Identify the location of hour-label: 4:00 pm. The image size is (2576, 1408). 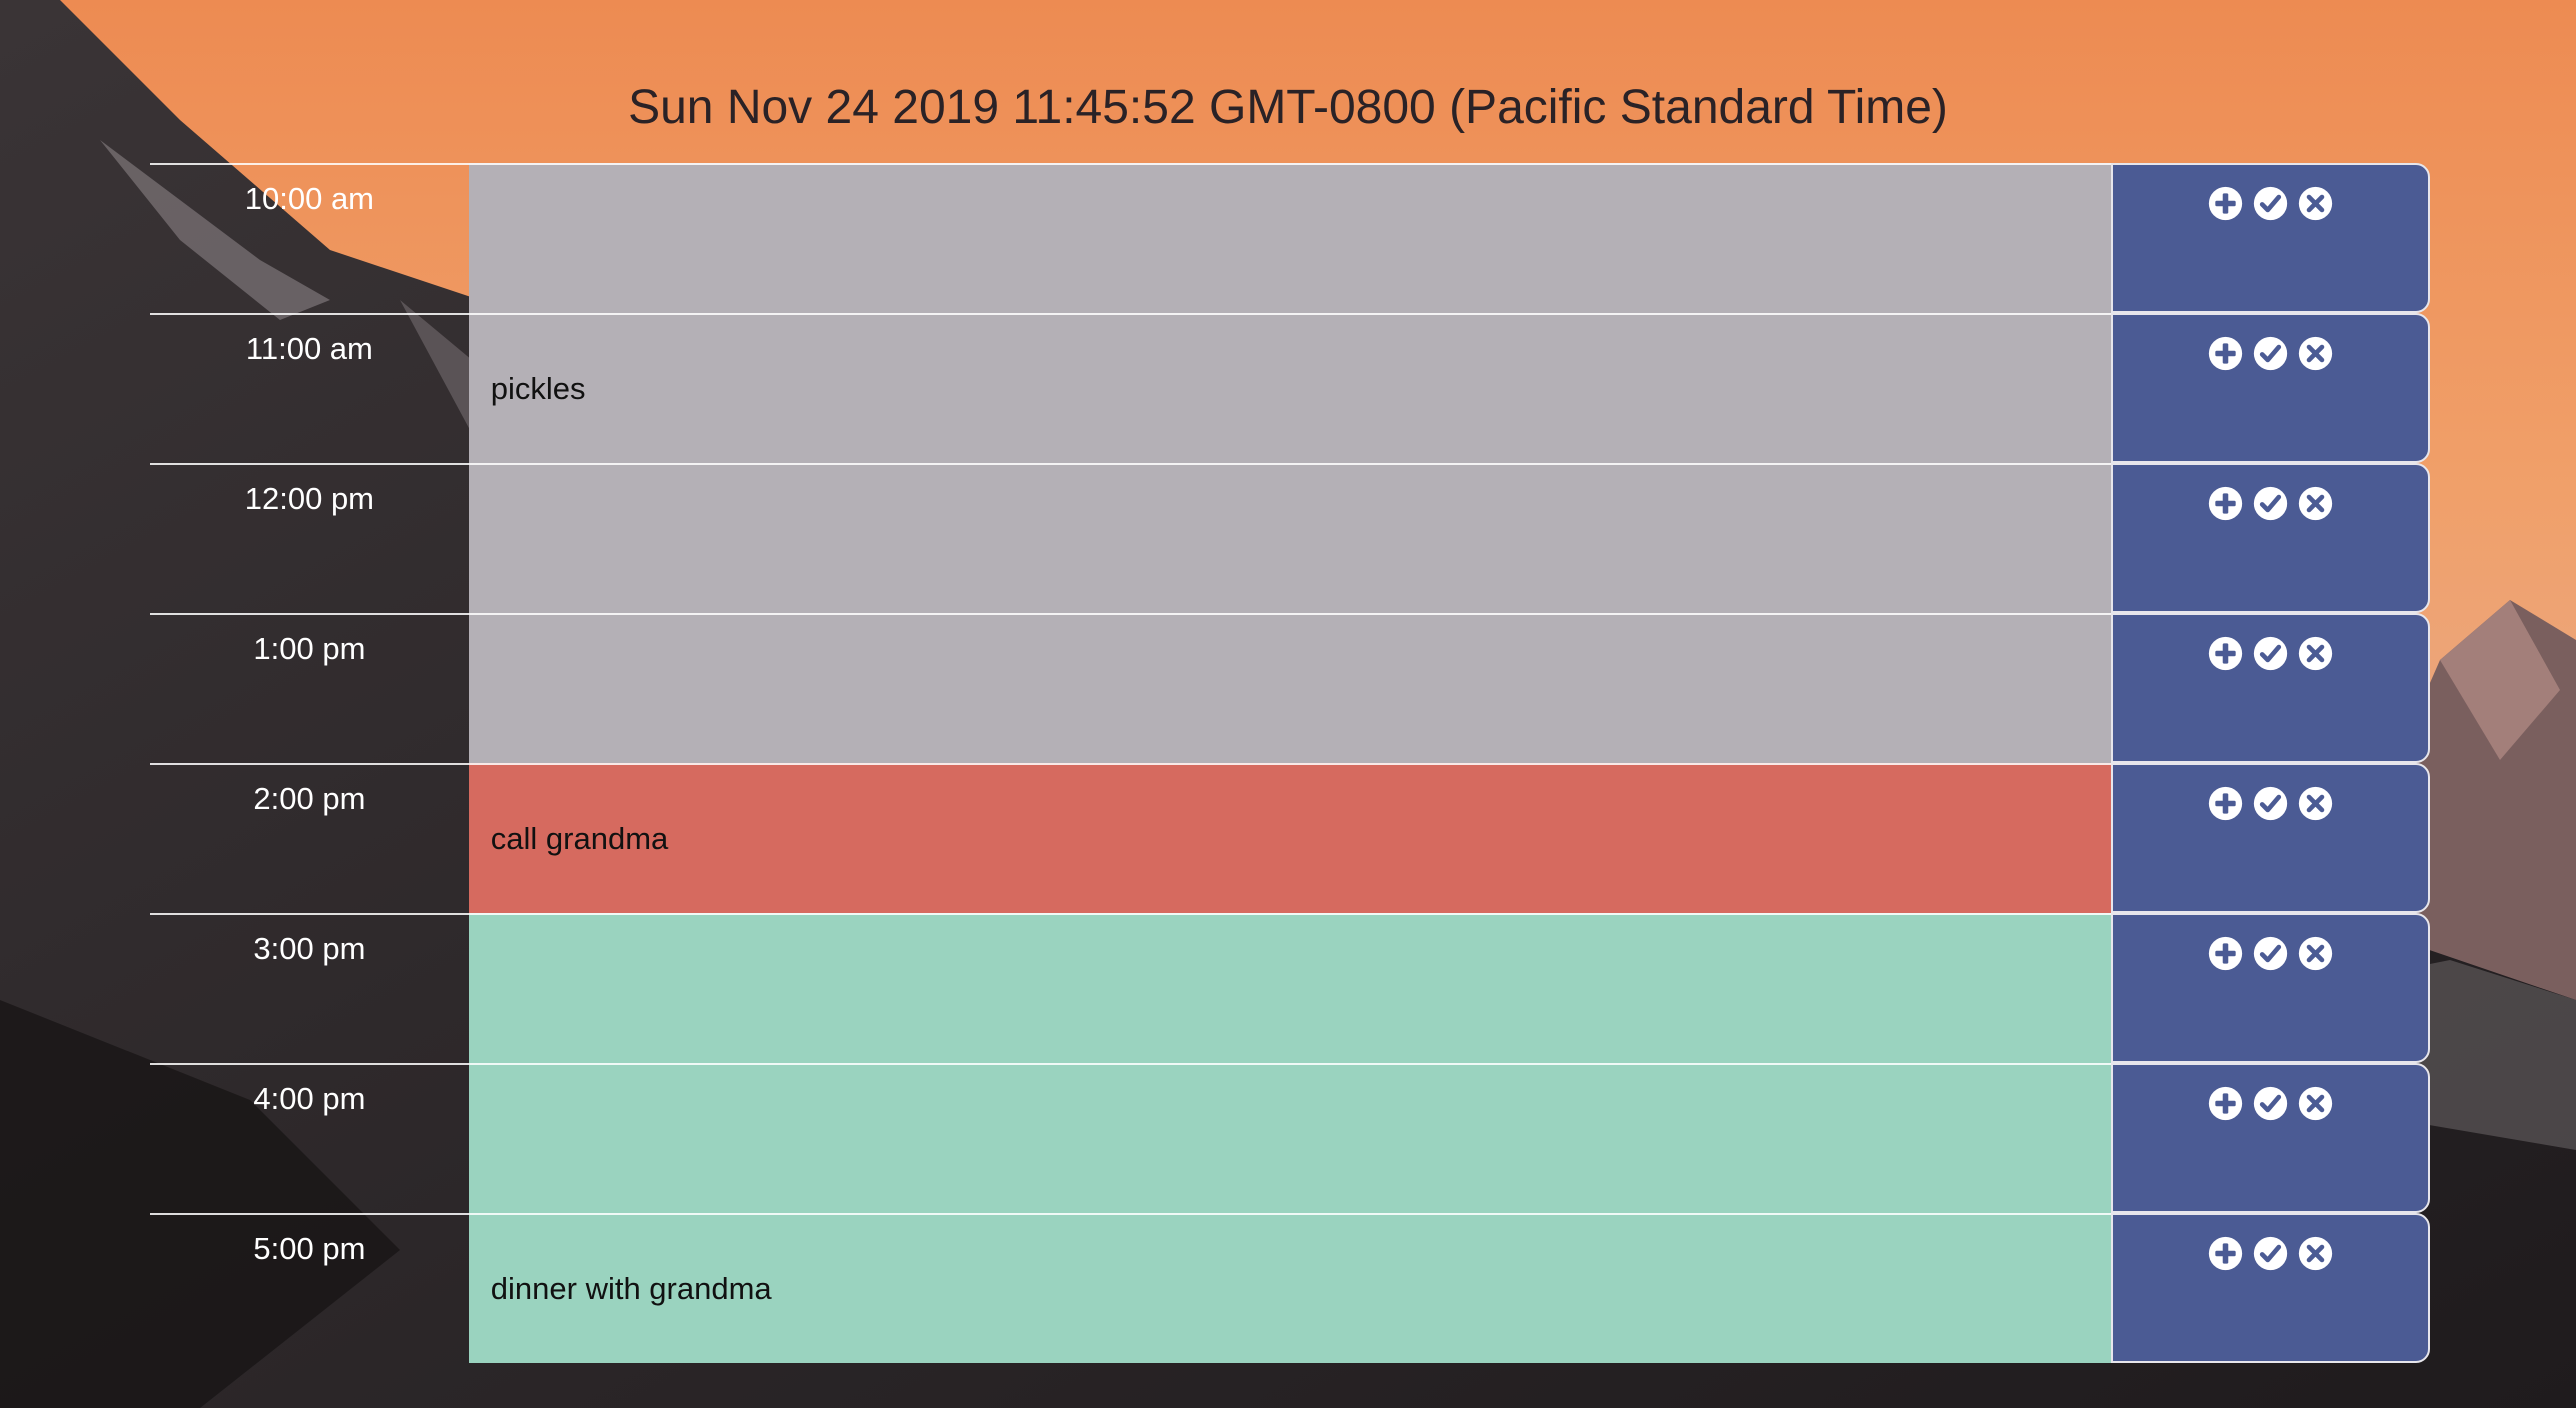
(309, 1138).